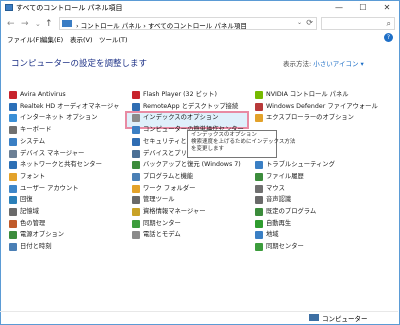 This screenshot has height=325, width=400. I want to click on back-arrow-icon: ←, so click(11, 24).